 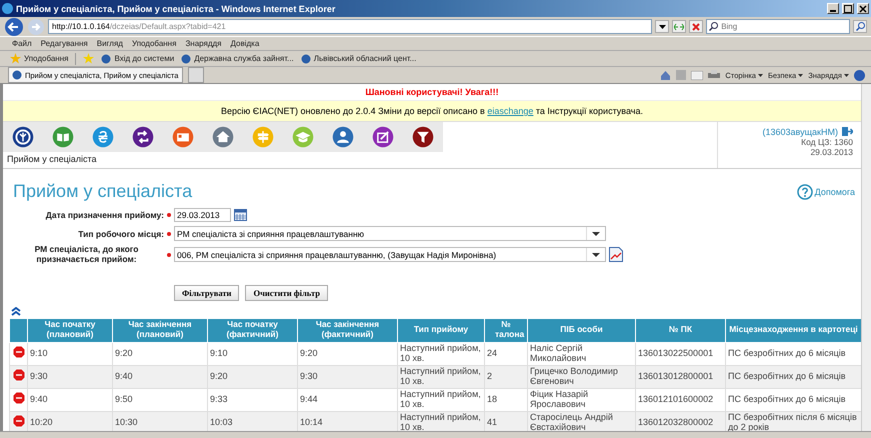 What do you see at coordinates (63, 137) in the screenshot?
I see `book-icon` at bounding box center [63, 137].